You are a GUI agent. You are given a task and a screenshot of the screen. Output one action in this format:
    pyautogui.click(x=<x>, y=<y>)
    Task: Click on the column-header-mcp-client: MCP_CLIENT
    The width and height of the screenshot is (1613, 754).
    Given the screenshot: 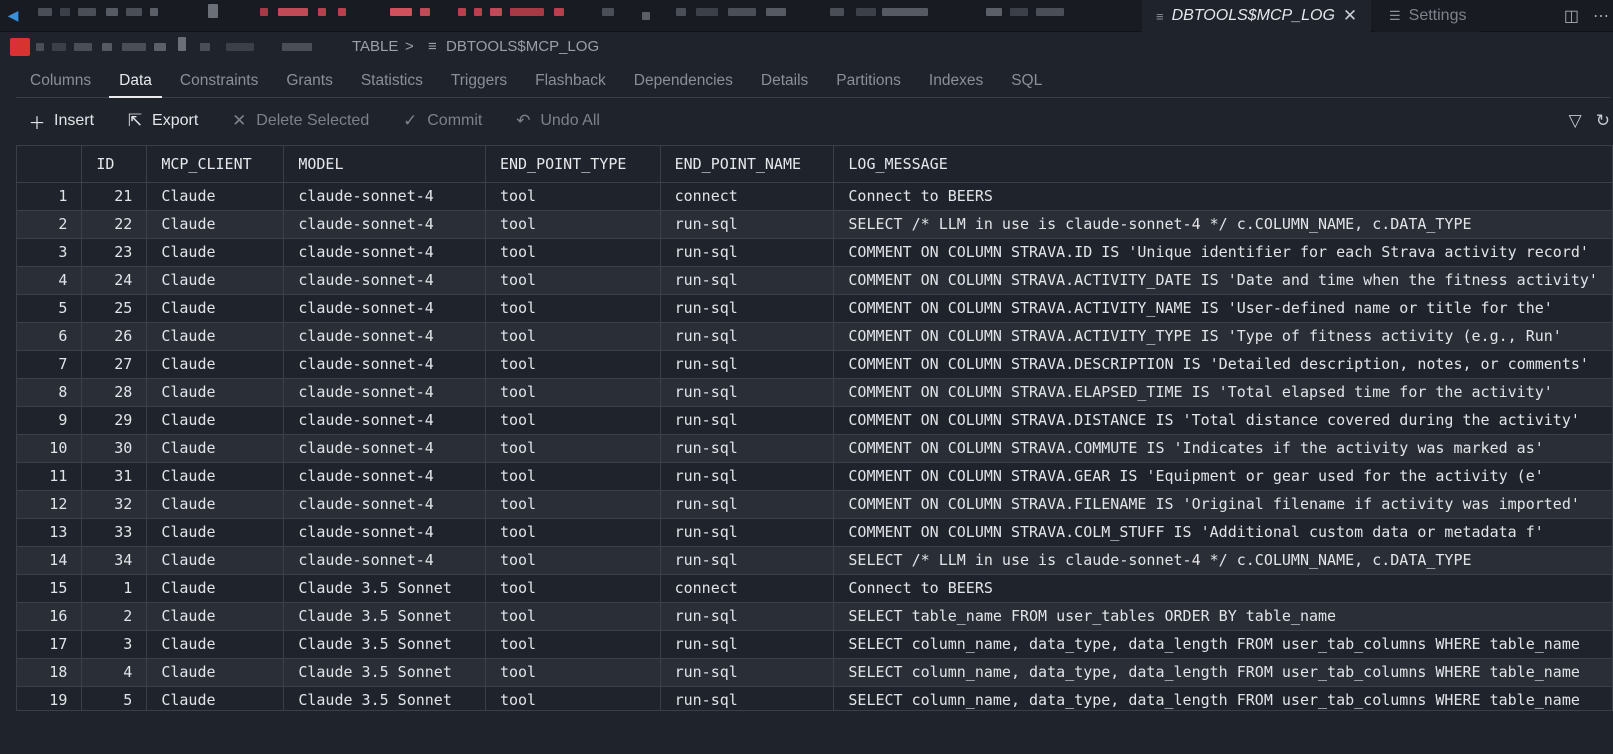 What is the action you would take?
    pyautogui.click(x=215, y=164)
    